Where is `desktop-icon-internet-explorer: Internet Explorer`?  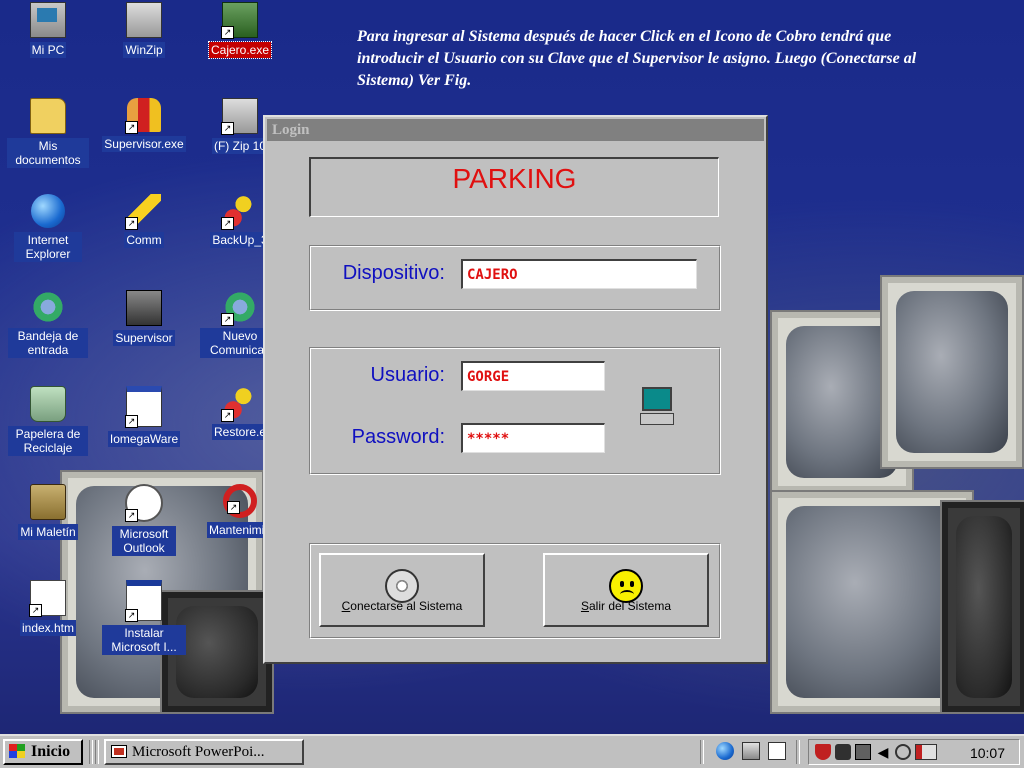
desktop-icon-internet-explorer: Internet Explorer is located at coordinates (48, 228).